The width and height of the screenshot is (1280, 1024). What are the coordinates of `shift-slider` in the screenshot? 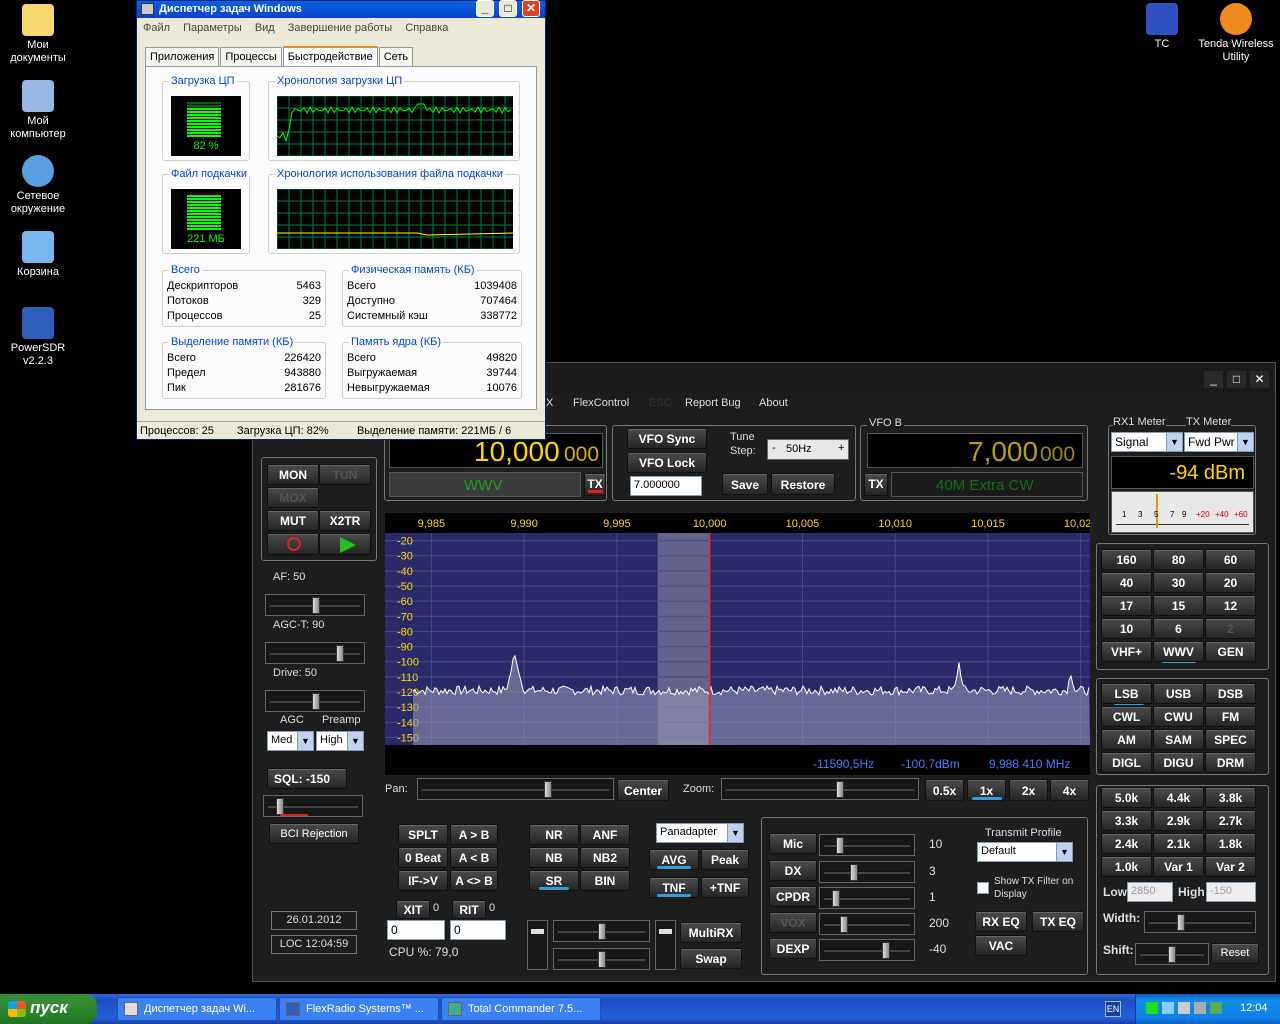 It's located at (1172, 954).